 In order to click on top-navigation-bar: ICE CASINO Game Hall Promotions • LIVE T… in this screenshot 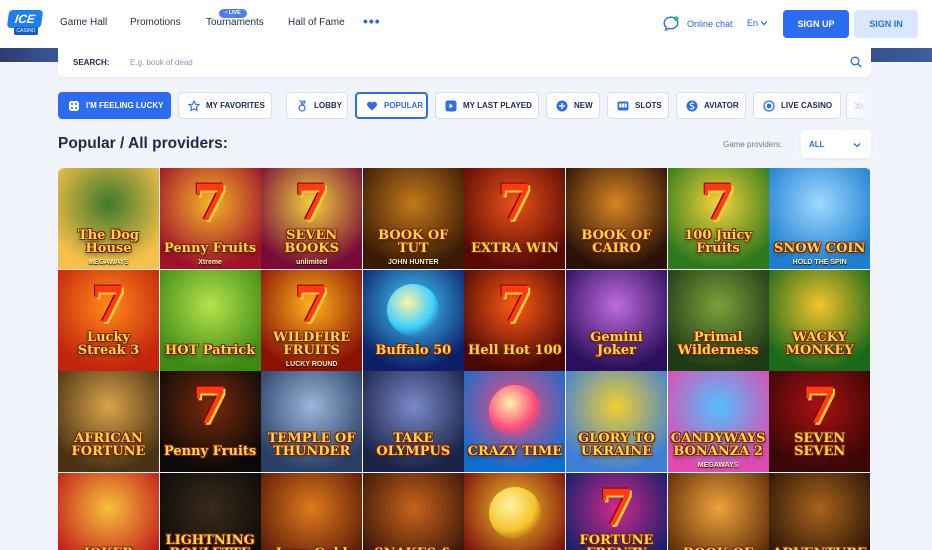, I will do `click(466, 24)`.